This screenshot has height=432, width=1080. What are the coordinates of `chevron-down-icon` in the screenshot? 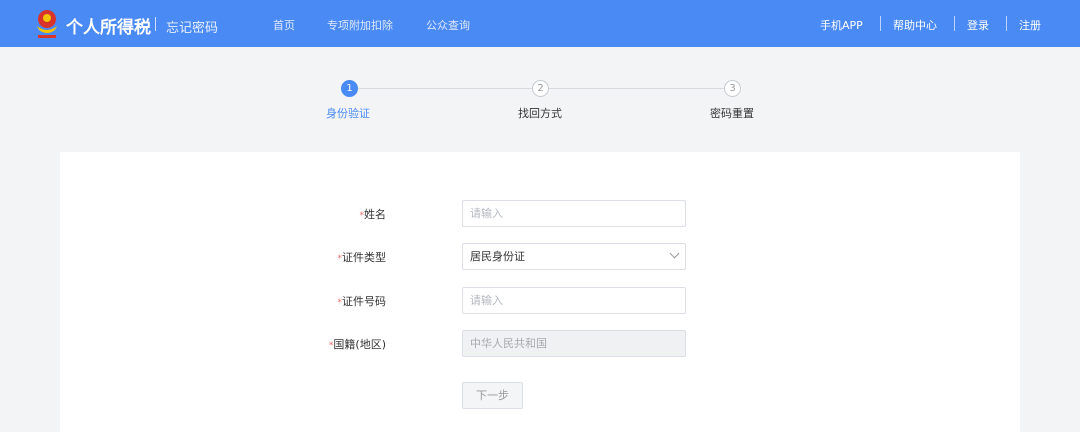 It's located at (674, 253).